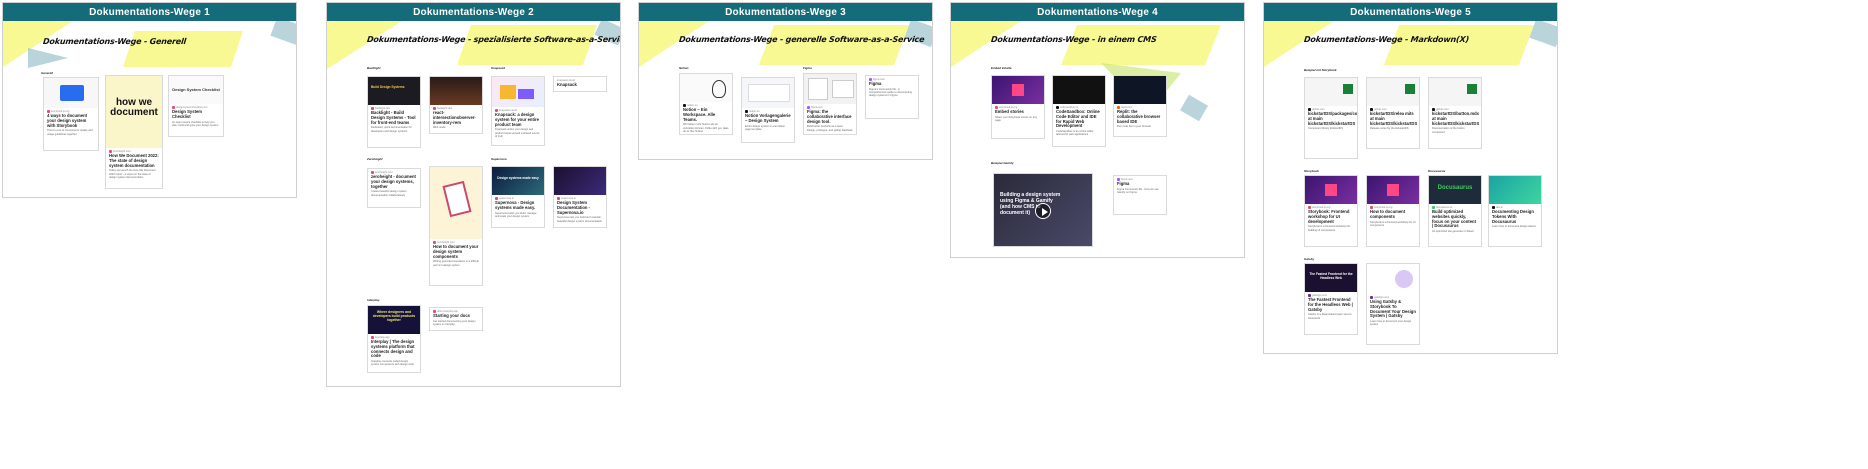 The width and height of the screenshot is (1868, 469). I want to click on frame-header: Dokumentations-Wege 2, so click(473, 12).